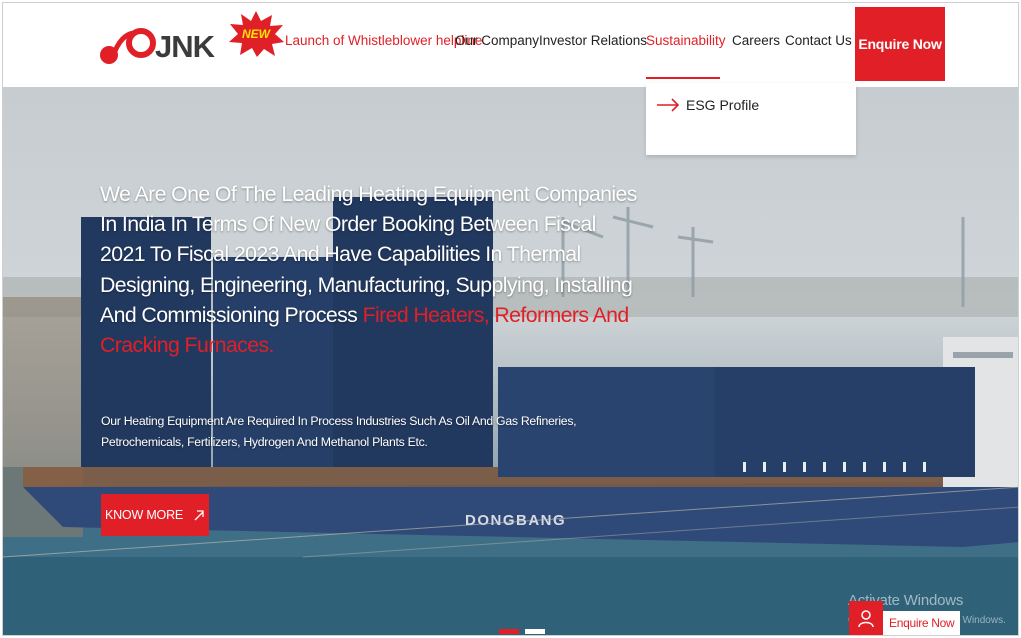 The image size is (1021, 638). What do you see at coordinates (900, 44) in the screenshot?
I see `enquire-now-button: Enquire Now` at bounding box center [900, 44].